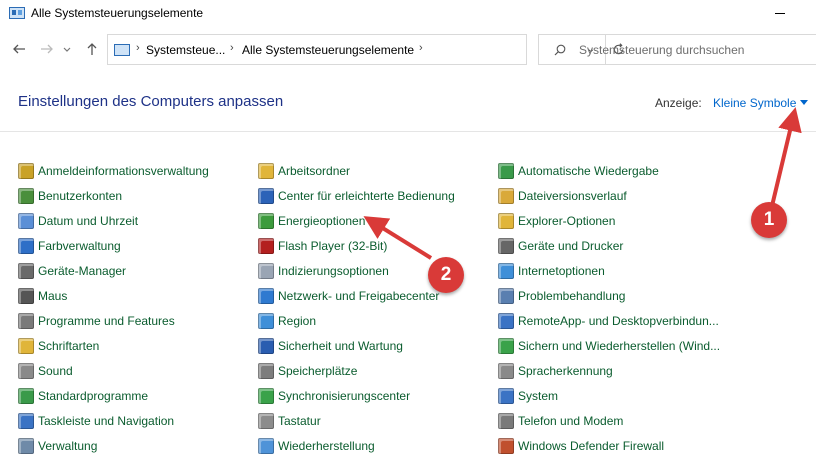  What do you see at coordinates (106, 321) in the screenshot?
I see `control-panel-item-label: Programme und Features` at bounding box center [106, 321].